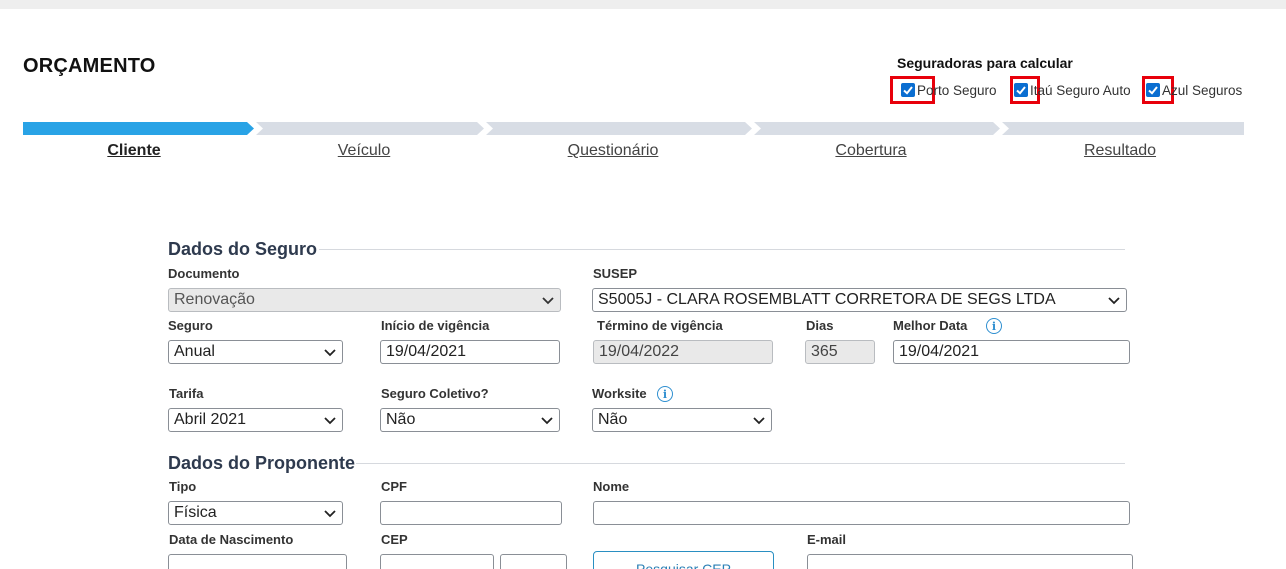 Image resolution: width=1286 pixels, height=569 pixels. Describe the element at coordinates (615, 273) in the screenshot. I see `label-susep: SUSEP` at that location.